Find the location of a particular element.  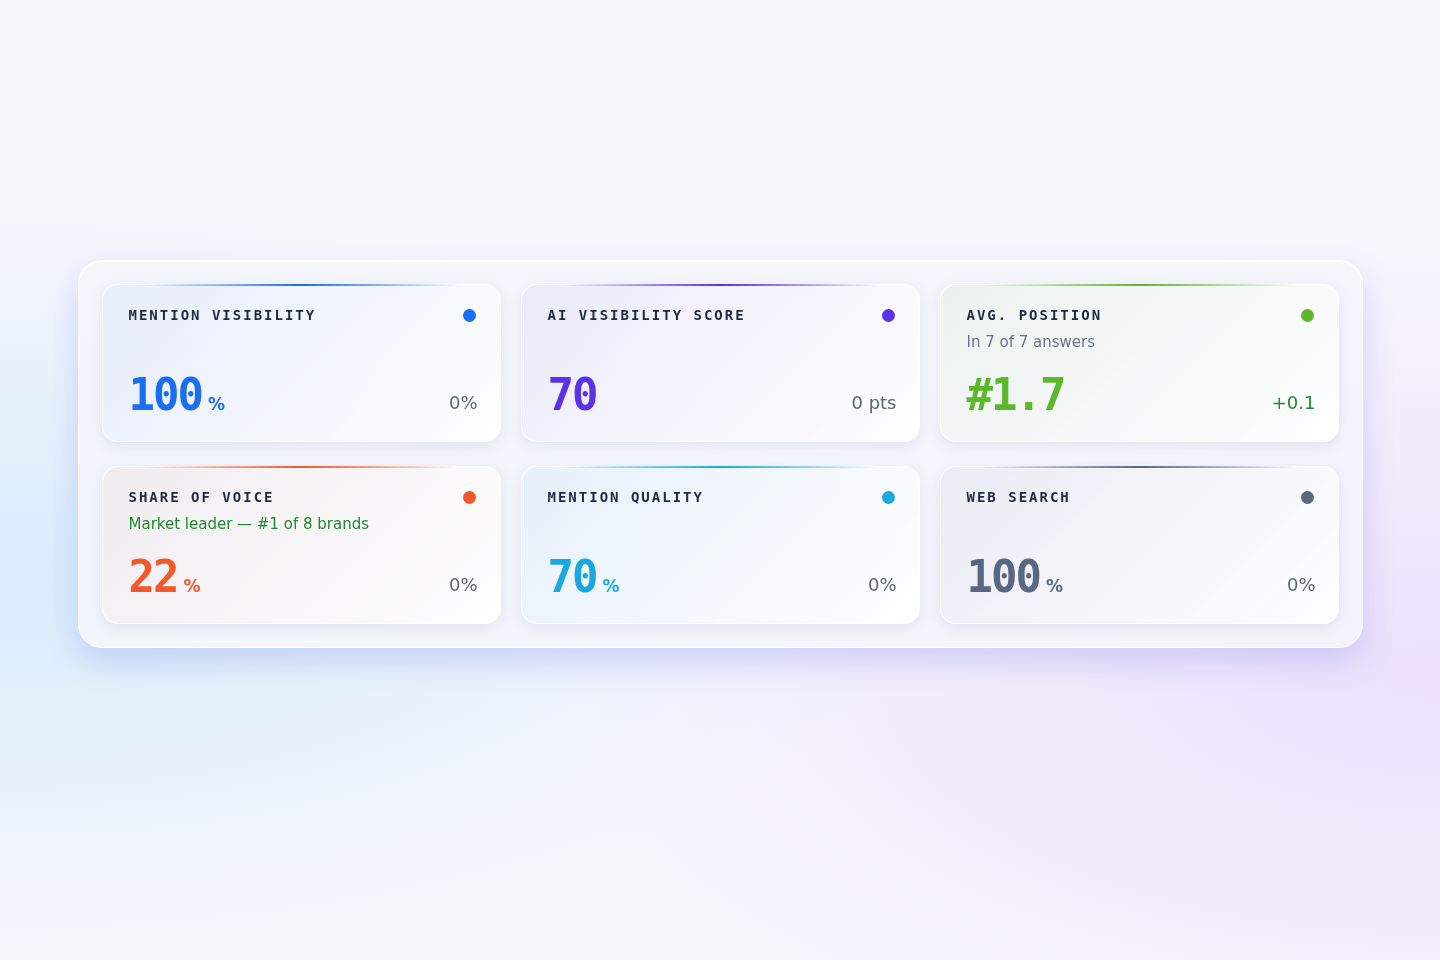

metric-label: AI VISIBILITY SCORE is located at coordinates (646, 315).